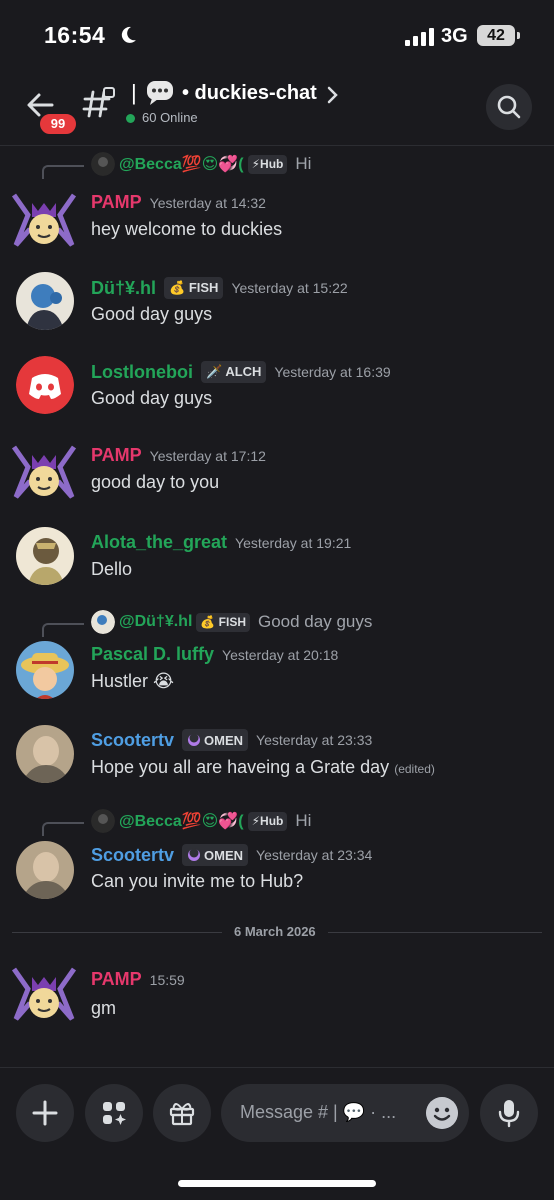 The image size is (554, 1200). I want to click on timestamp: Yesterday at 14:32, so click(207, 202).